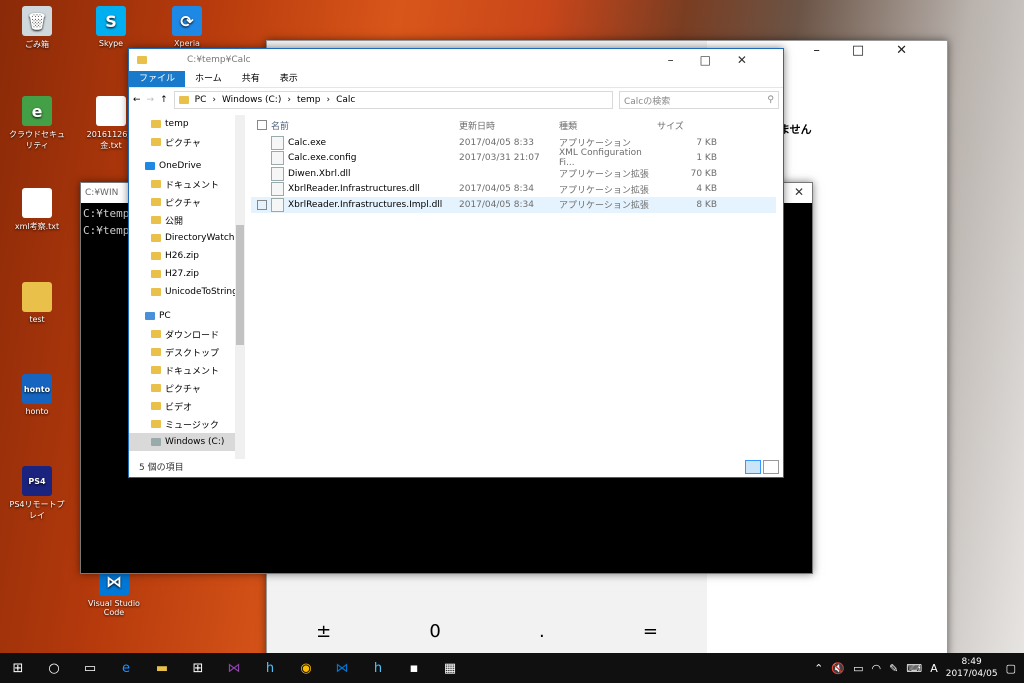 The width and height of the screenshot is (1024, 683). What do you see at coordinates (345, 100) in the screenshot?
I see `breadcrumb-calc: Calc` at bounding box center [345, 100].